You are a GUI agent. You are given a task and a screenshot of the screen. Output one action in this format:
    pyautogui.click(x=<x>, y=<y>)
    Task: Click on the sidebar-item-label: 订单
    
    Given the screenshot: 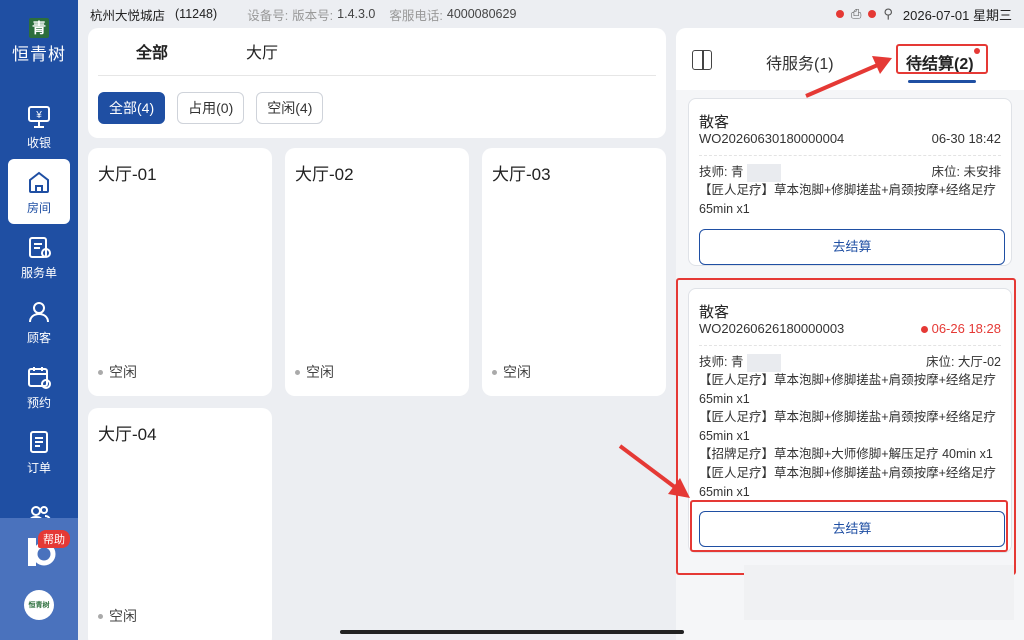 What is the action you would take?
    pyautogui.click(x=38, y=467)
    